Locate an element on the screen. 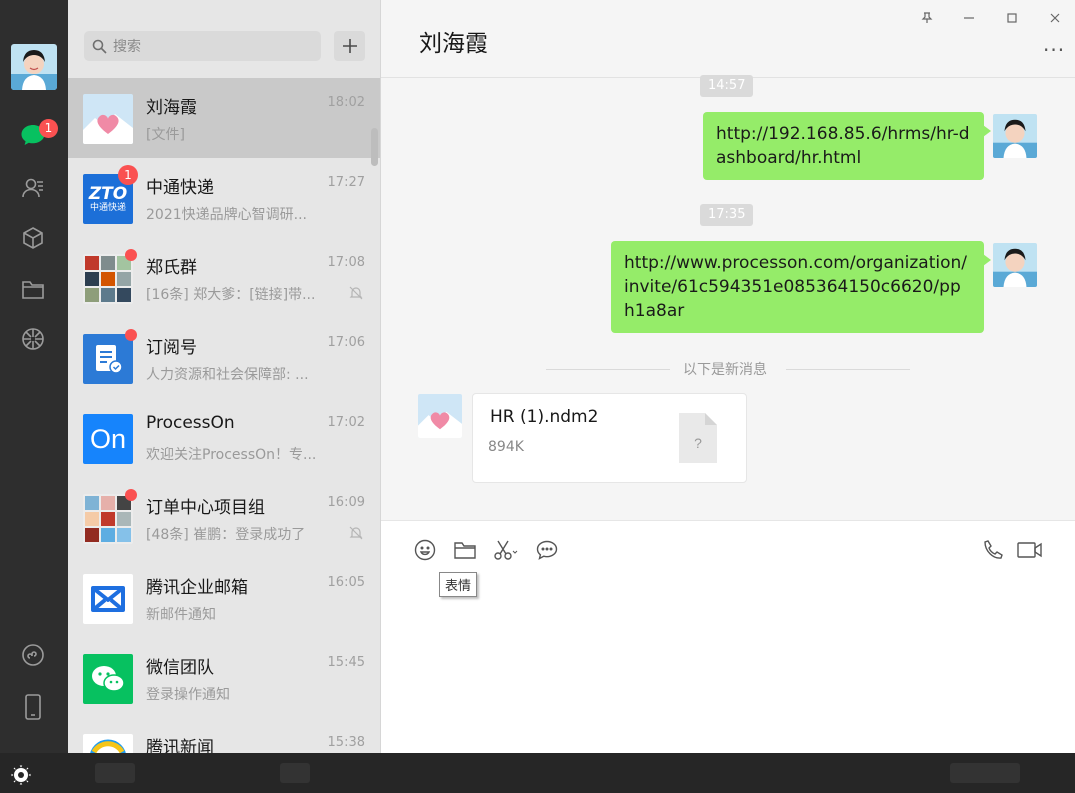 The image size is (1075, 793). chat-preview: [48条] 崔鹏：登录成功了 is located at coordinates (226, 535).